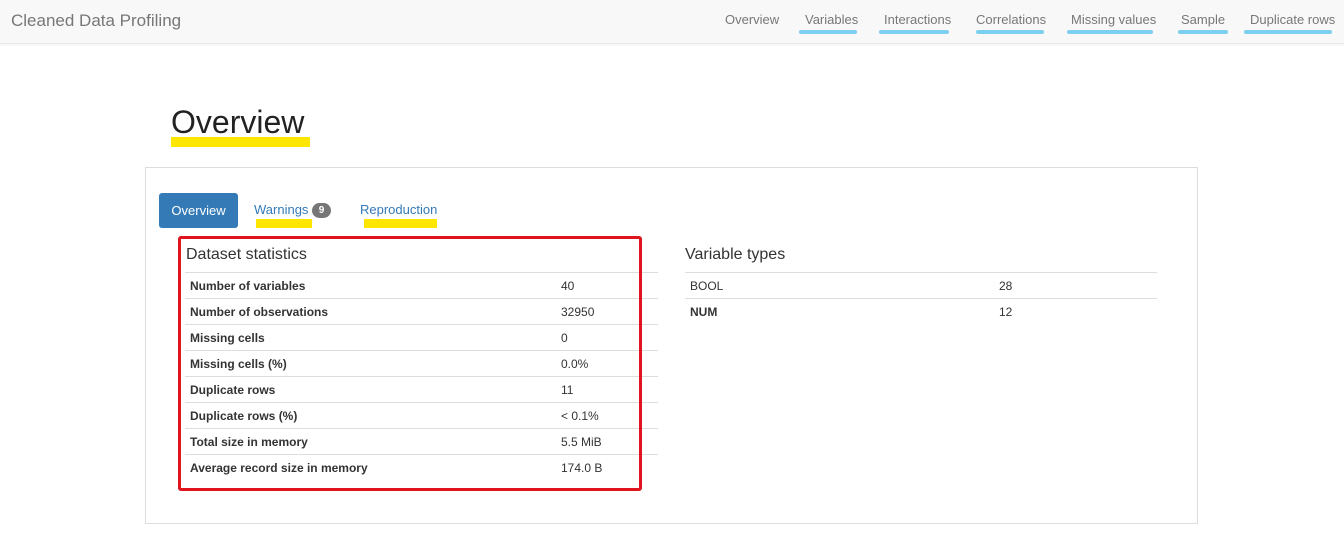 The width and height of the screenshot is (1344, 558). I want to click on tab-warnings-highlight, so click(284, 223).